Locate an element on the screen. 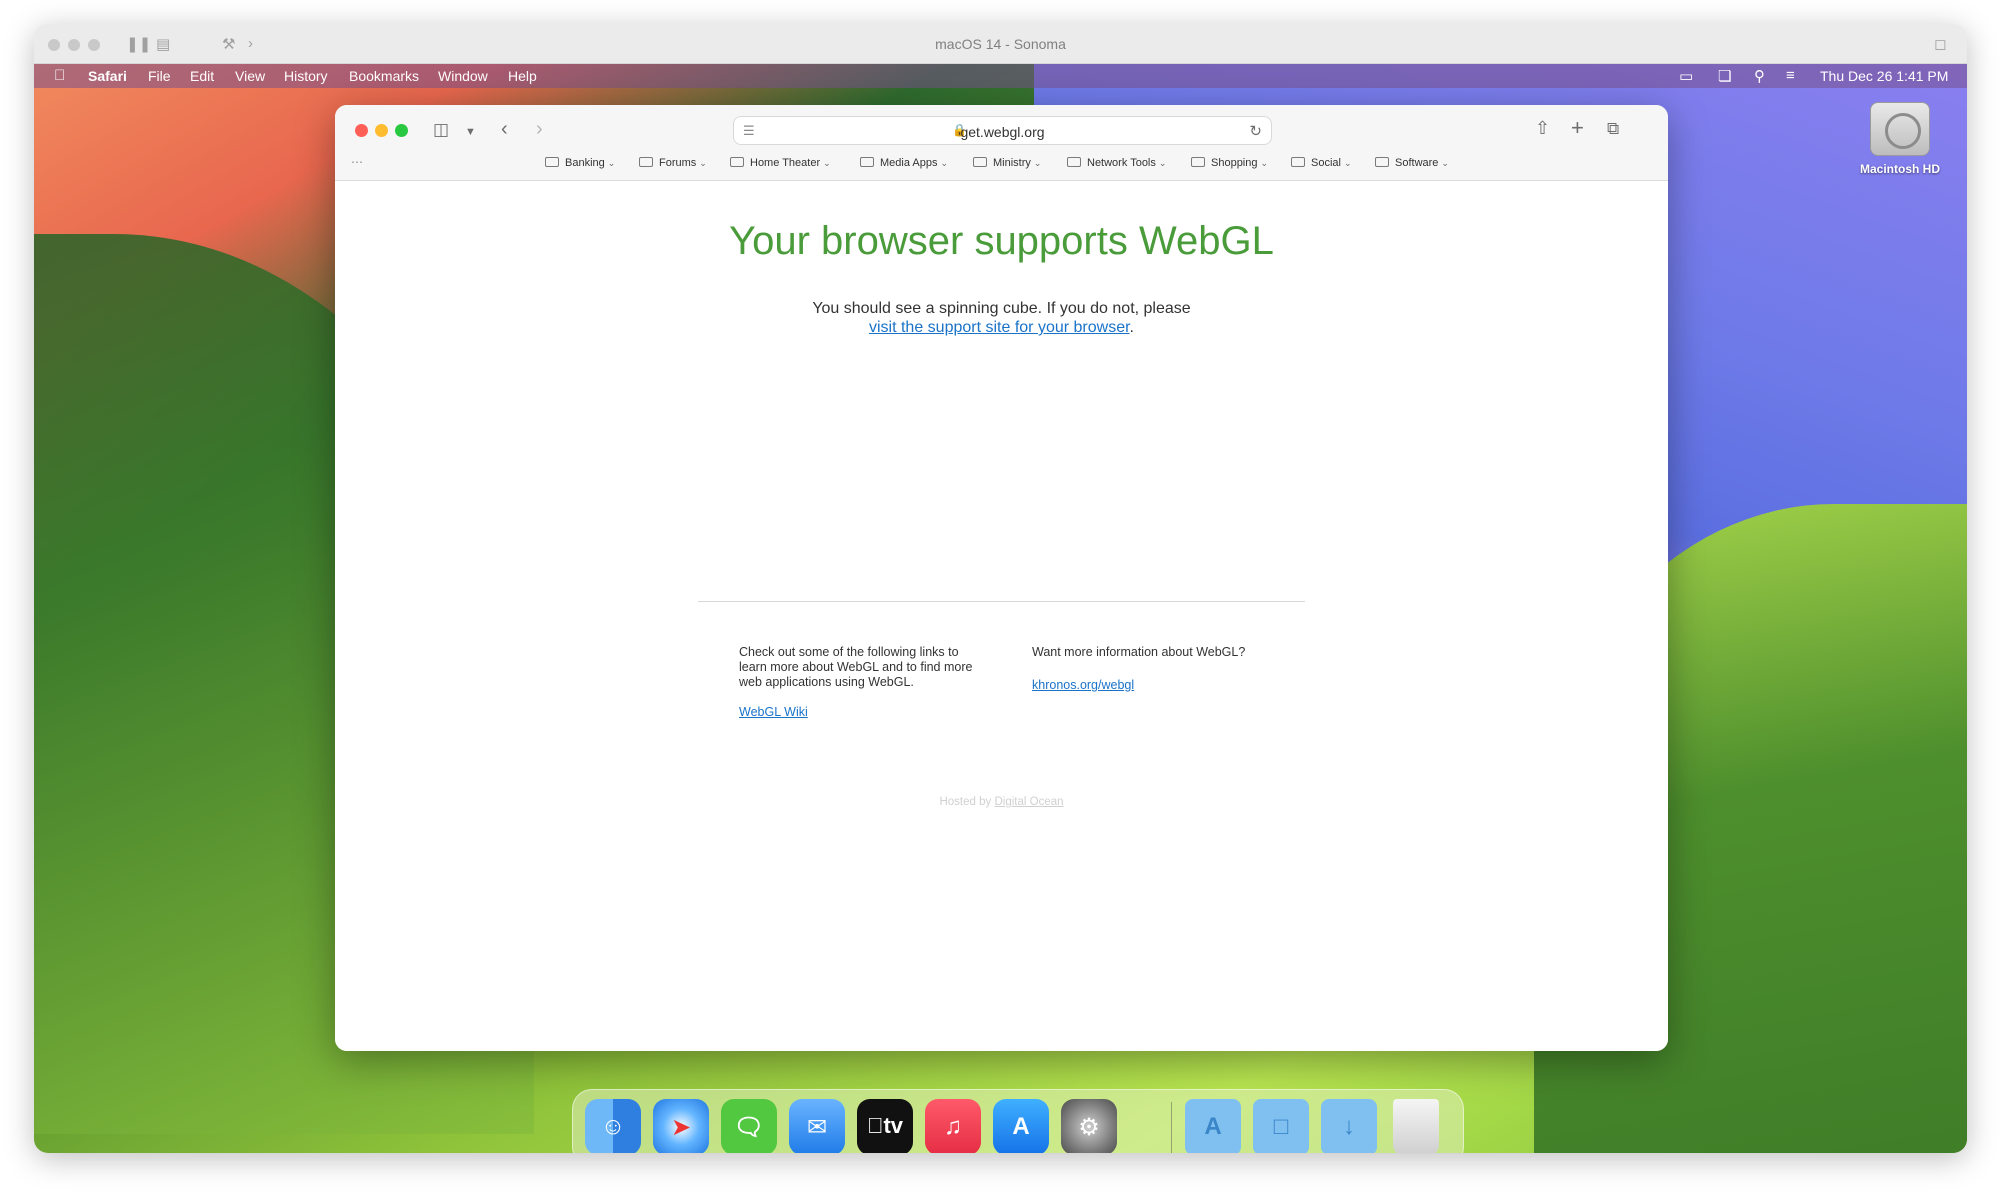 This screenshot has width=2000, height=1194. music-icon: ♫ is located at coordinates (953, 1126).